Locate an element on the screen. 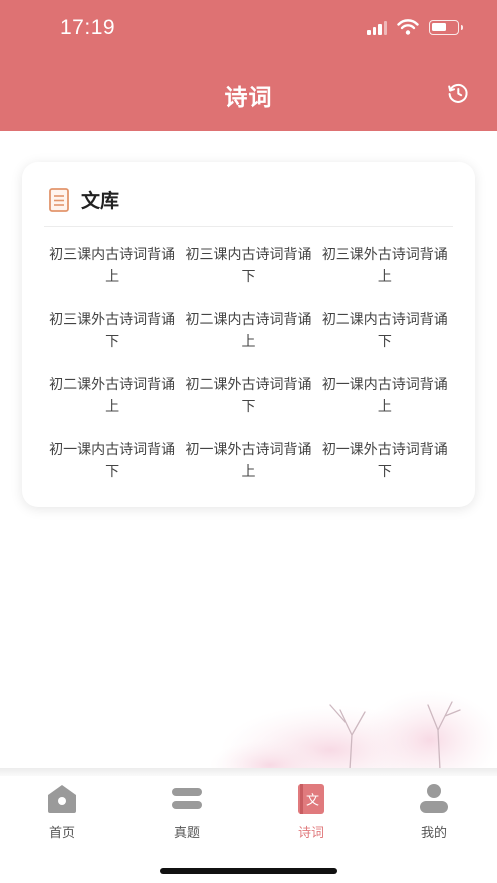 The width and height of the screenshot is (497, 883). library-item: 初二课外古诗词背诵 下 is located at coordinates (248, 406).